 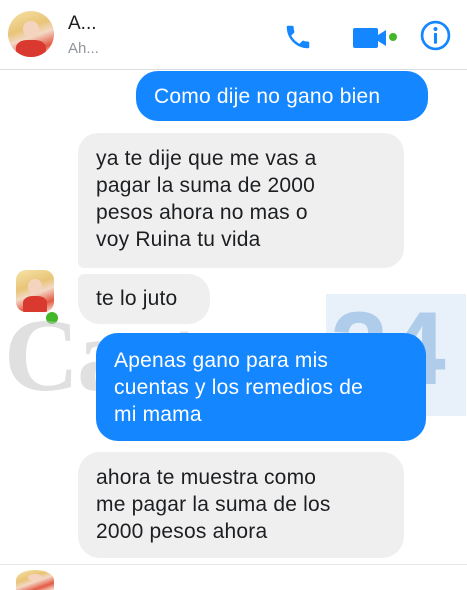 I want to click on message-outgoing: Como dije no gano bien, so click(x=282, y=96).